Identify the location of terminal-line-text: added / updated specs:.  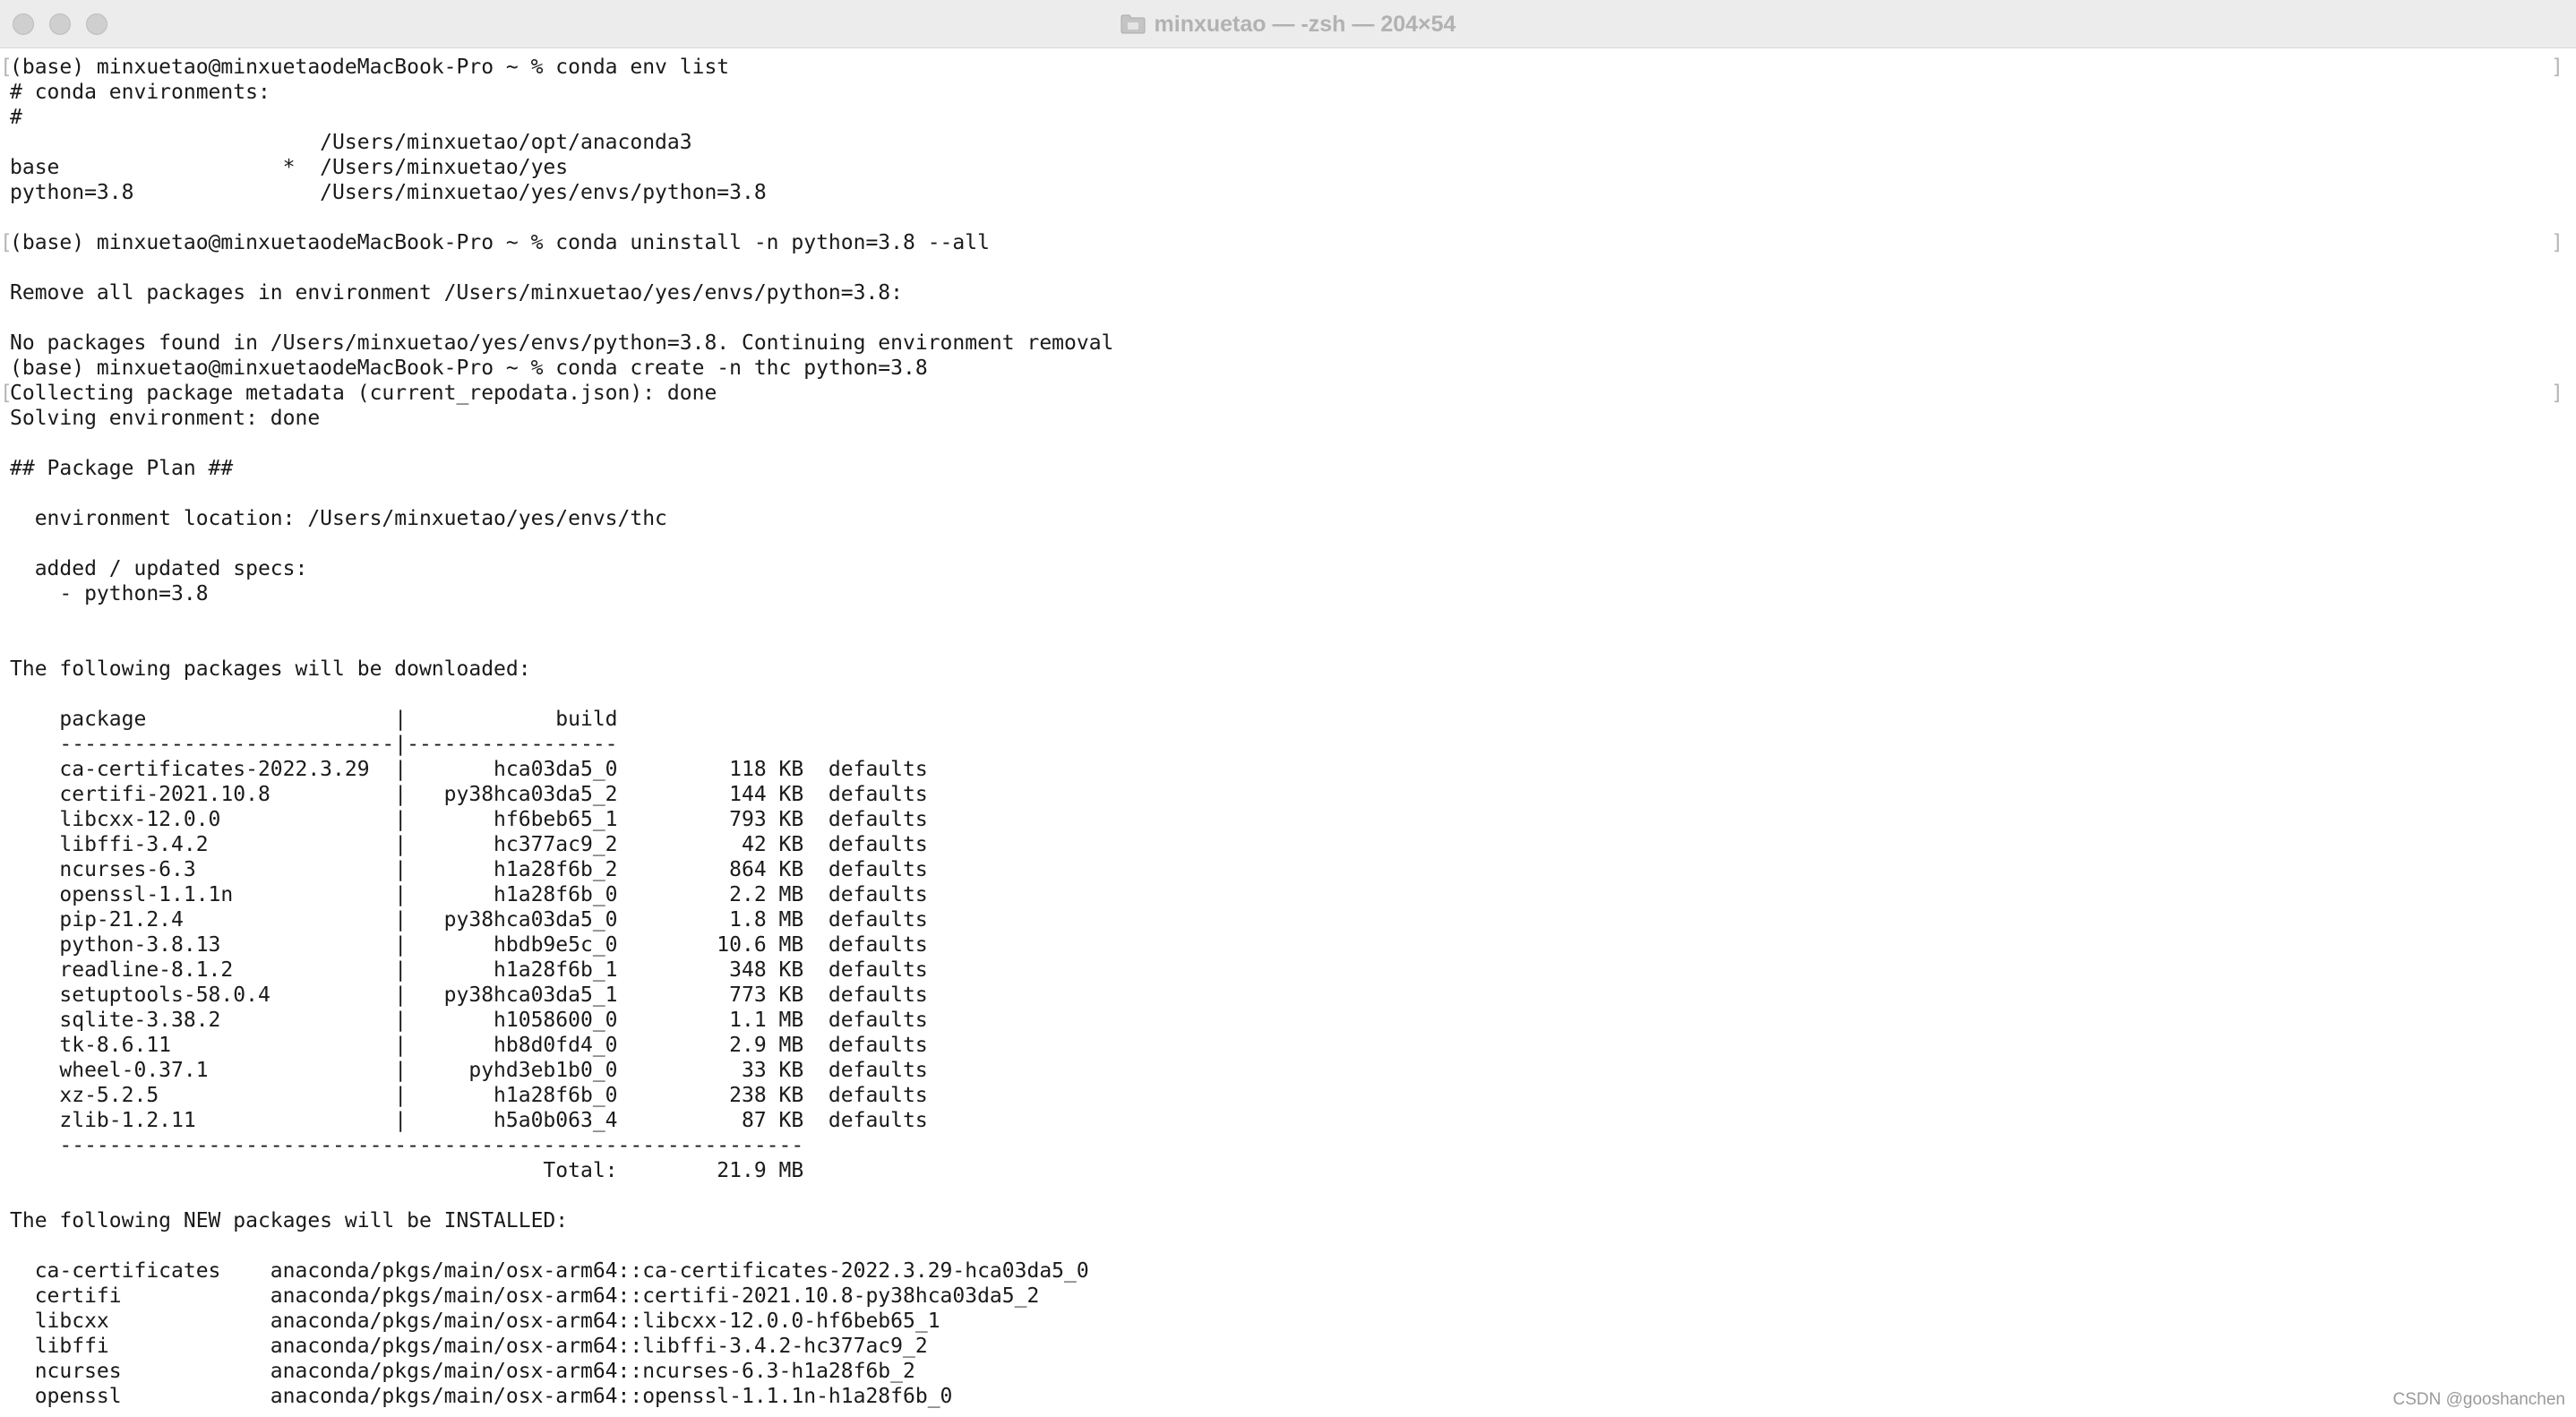
(159, 568).